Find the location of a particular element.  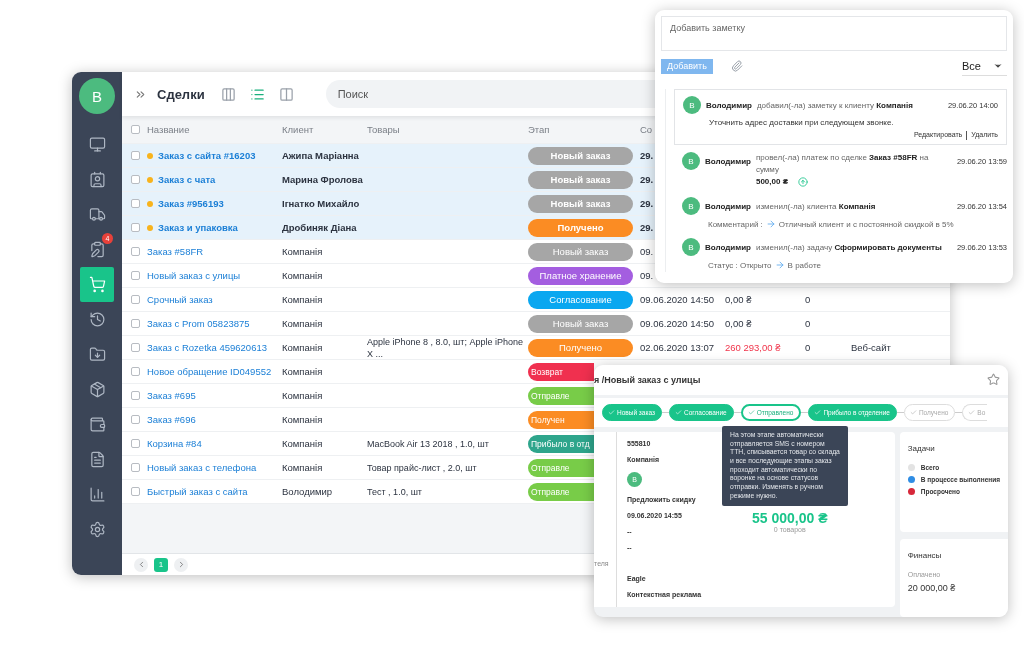

stage-tag: Получен is located at coordinates (561, 419).